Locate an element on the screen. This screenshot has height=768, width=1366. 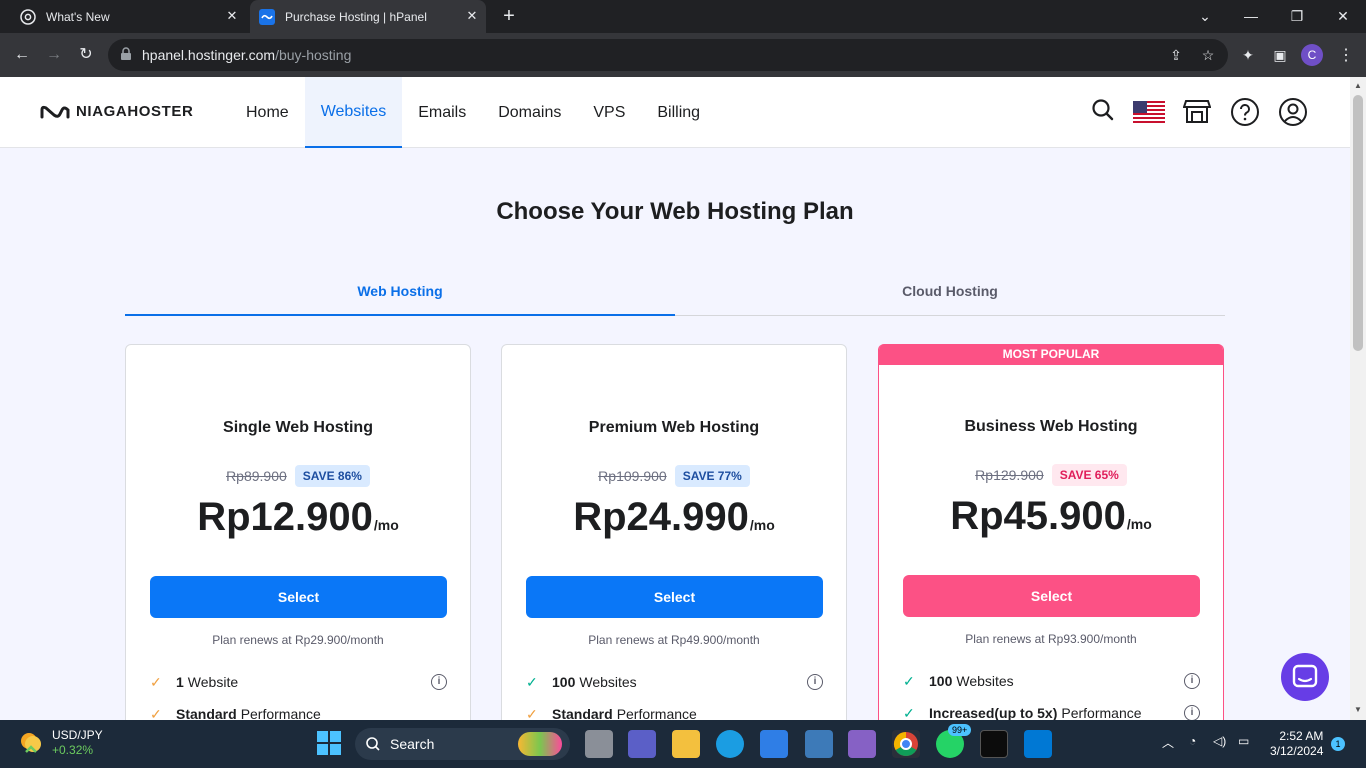
nav-domains: Domains is located at coordinates (529, 112).